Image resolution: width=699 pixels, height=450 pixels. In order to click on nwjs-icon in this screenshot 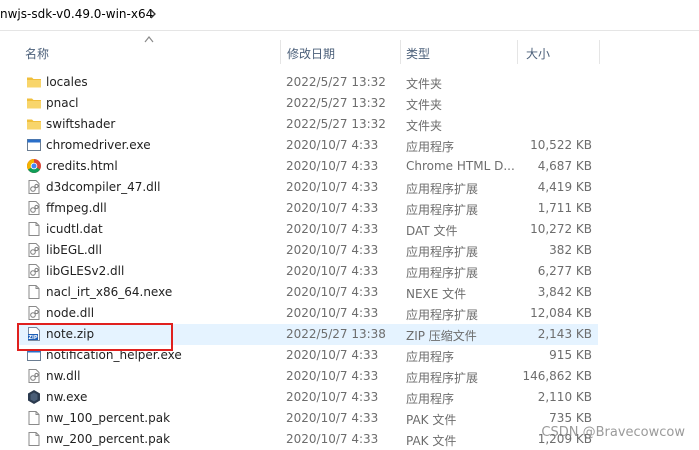, I will do `click(34, 397)`.